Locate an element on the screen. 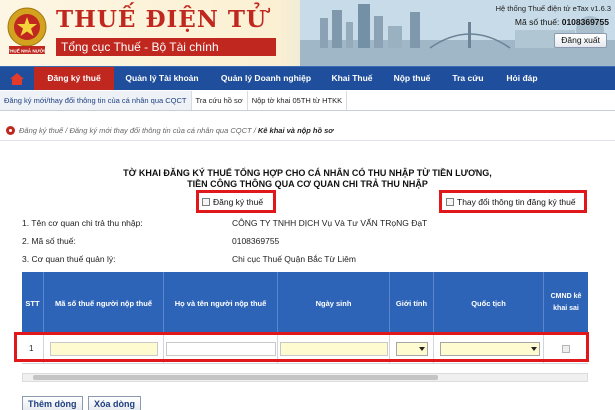 This screenshot has height=410, width=615. site-title: THUẾ ĐIỆN TỬ is located at coordinates (162, 19).